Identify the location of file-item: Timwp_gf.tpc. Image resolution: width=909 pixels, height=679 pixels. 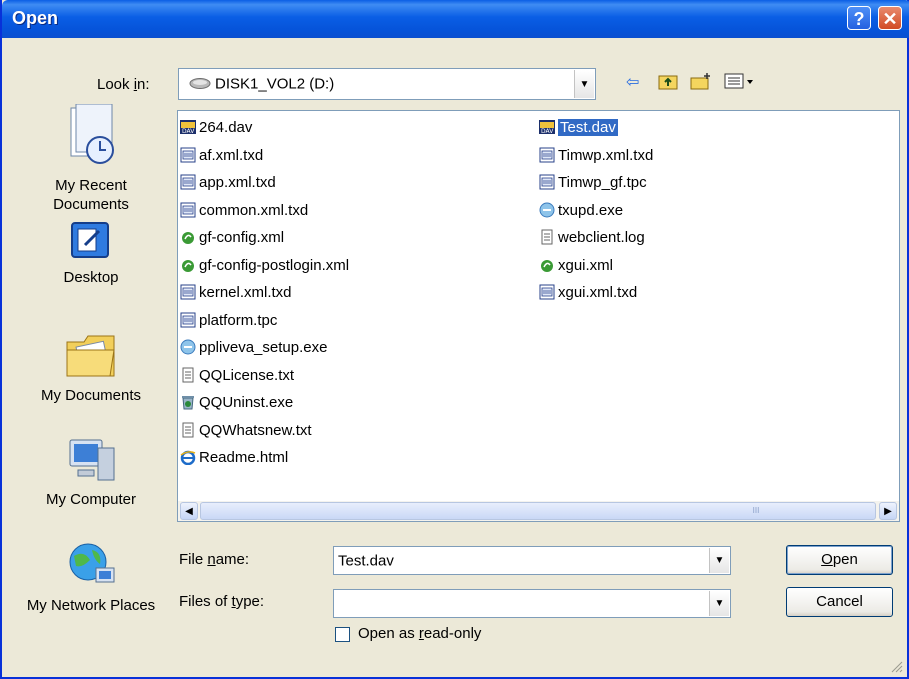
(593, 183).